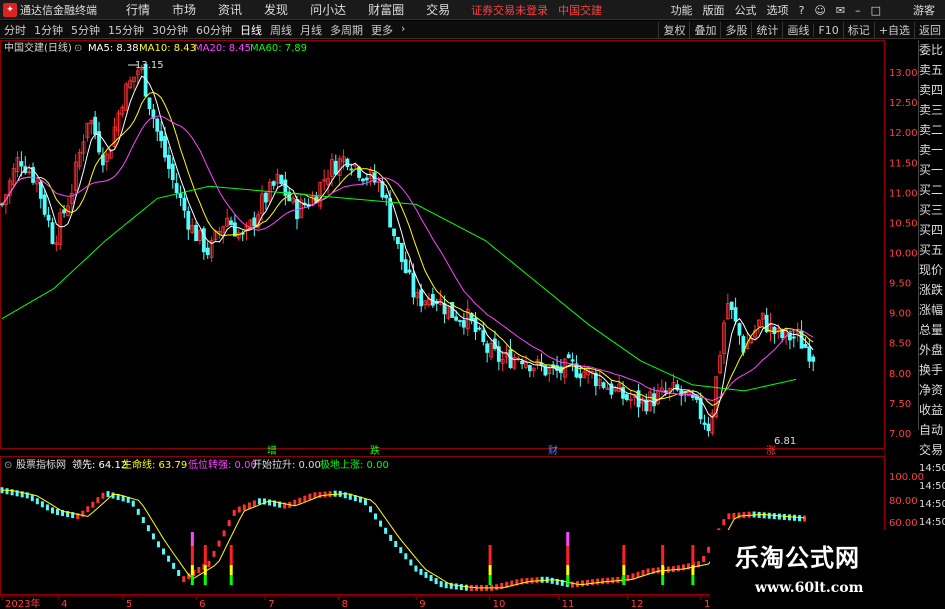  Describe the element at coordinates (932, 350) in the screenshot. I see `side-panel-row: 外盘` at that location.